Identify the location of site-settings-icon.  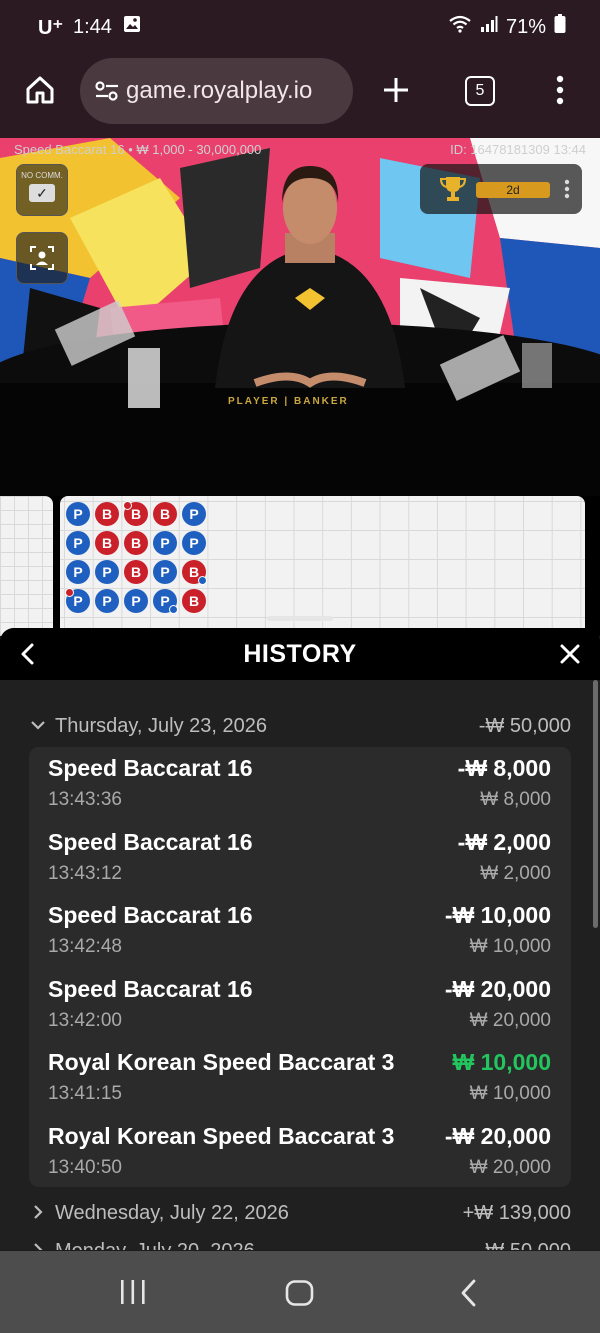
(107, 91).